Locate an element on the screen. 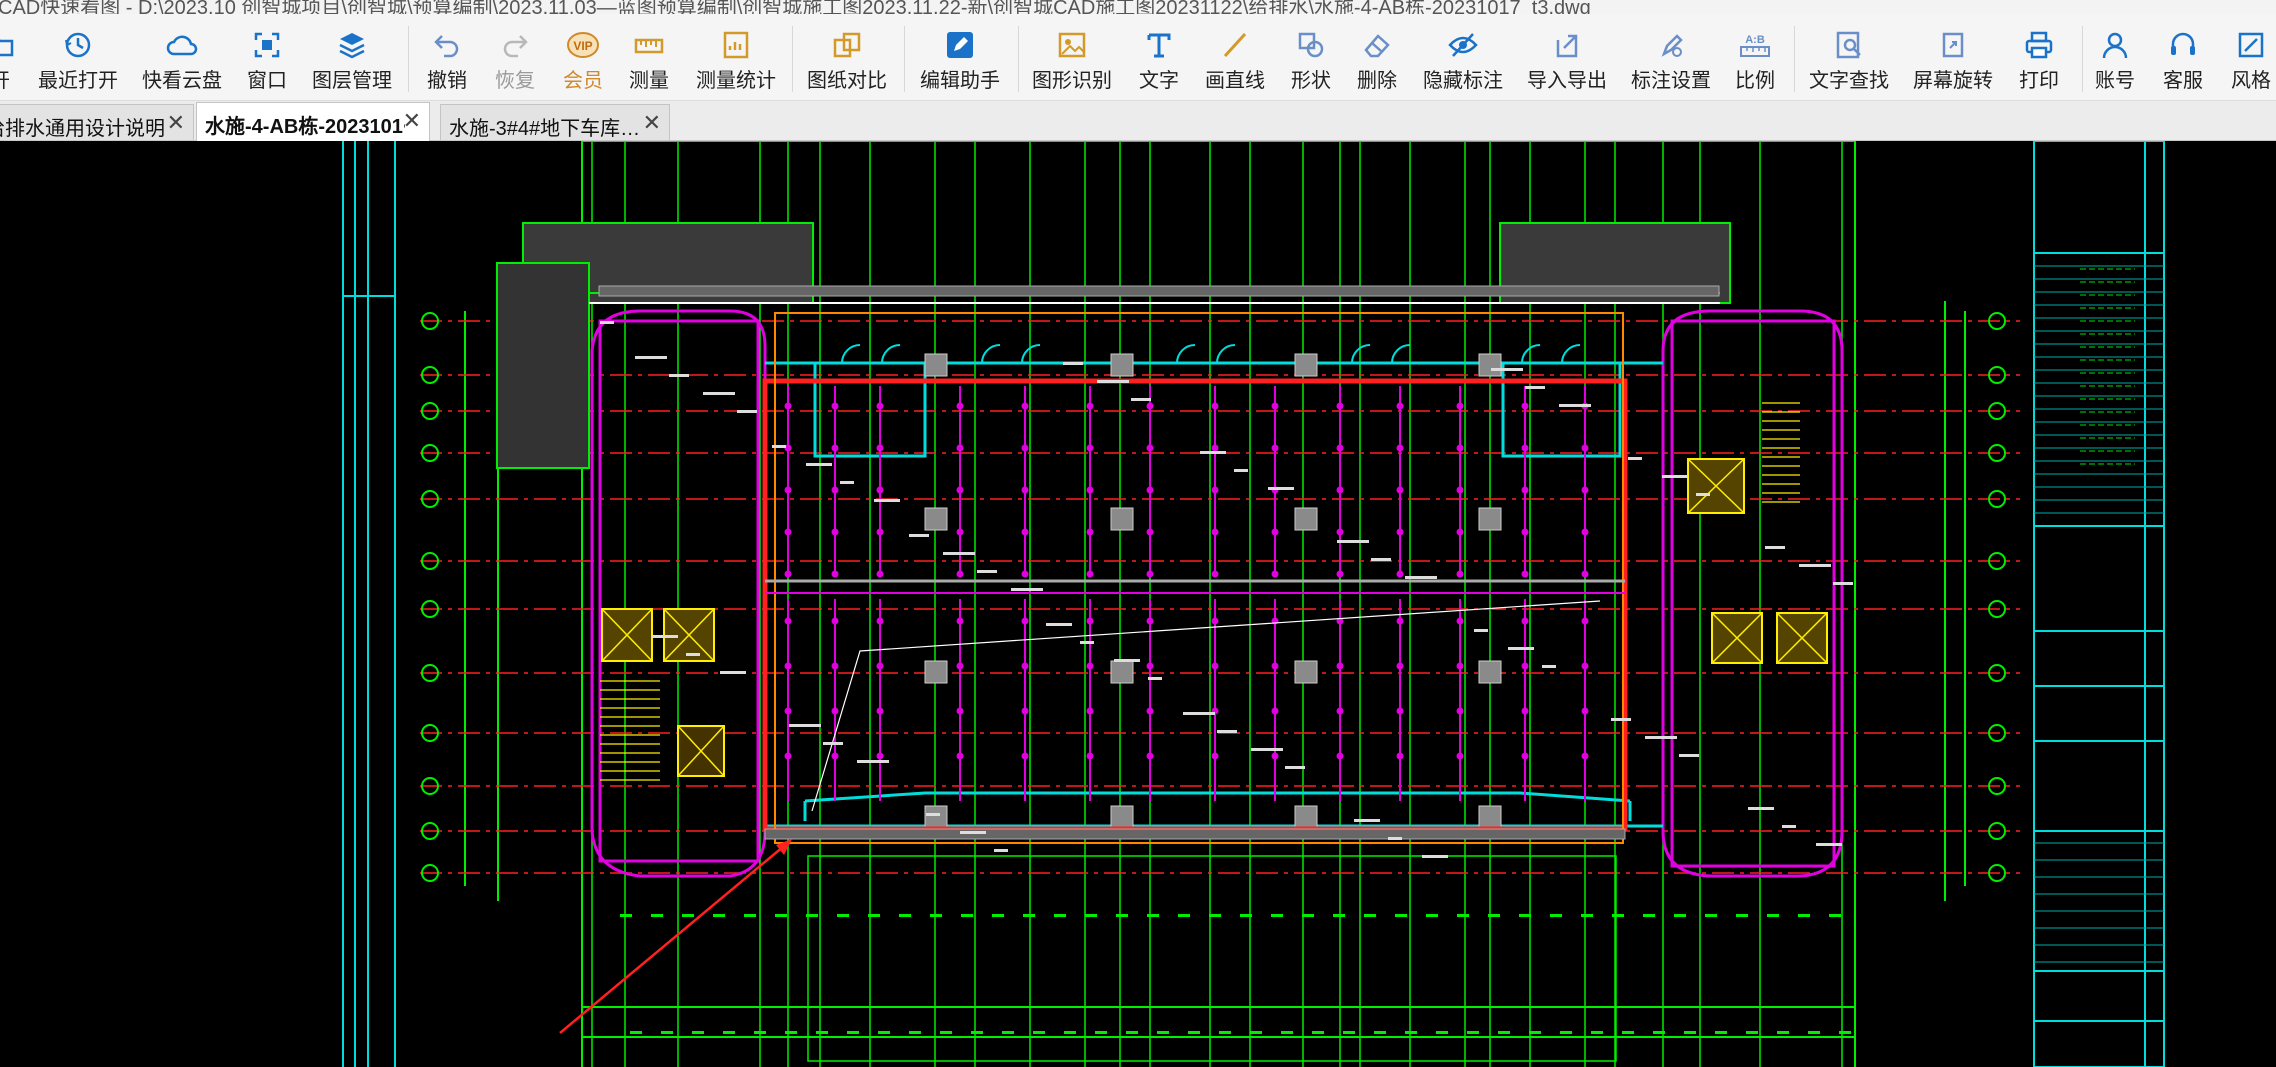 The image size is (2276, 1067). toolbar-scale-button: A:B 比例 is located at coordinates (1755, 57).